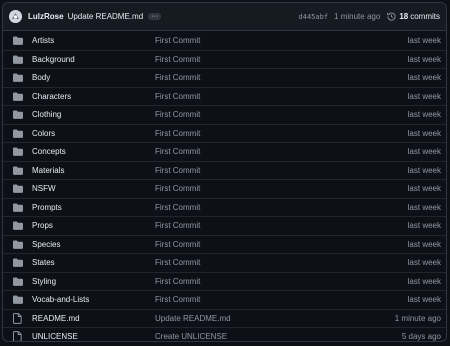 This screenshot has width=450, height=346. I want to click on file-name-link: Concepts, so click(93, 151).